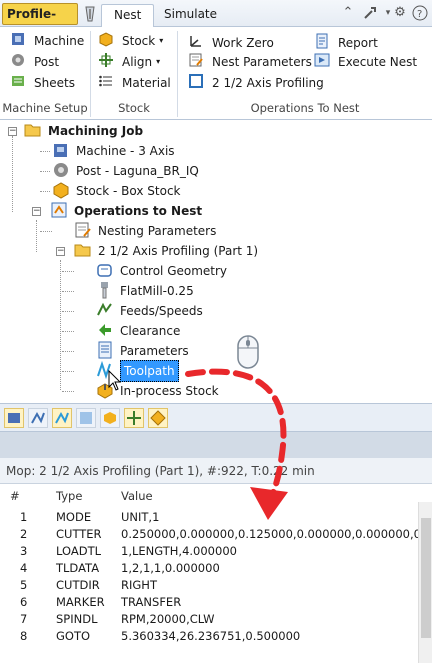 The width and height of the screenshot is (432, 663). What do you see at coordinates (78, 568) in the screenshot?
I see `cell-type: TLDATA` at bounding box center [78, 568].